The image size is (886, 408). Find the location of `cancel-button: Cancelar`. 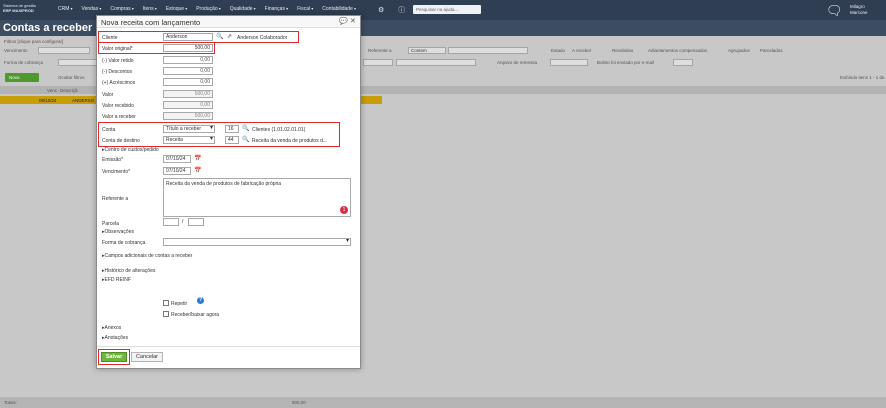

cancel-button: Cancelar is located at coordinates (147, 357).